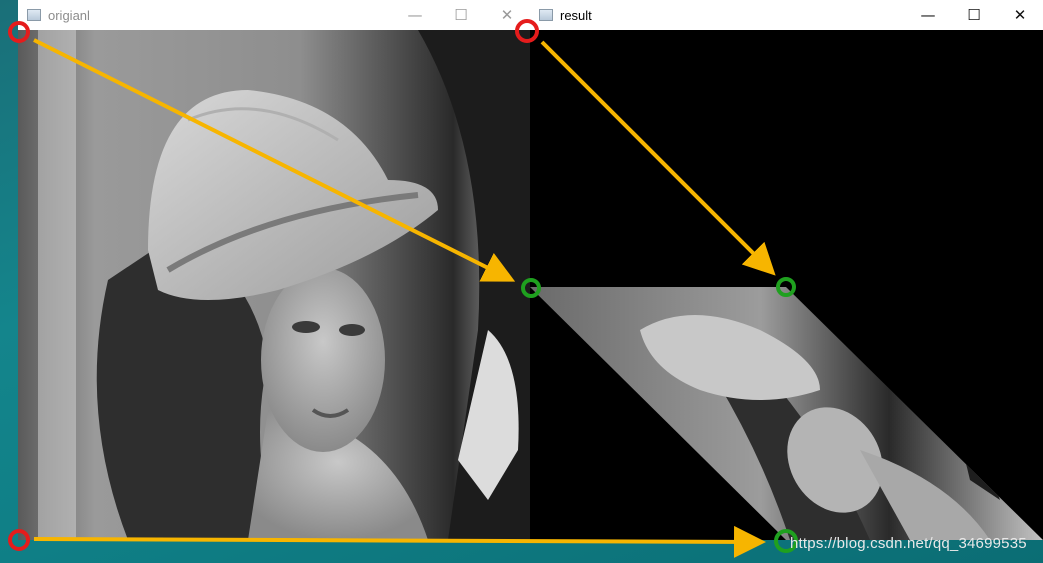 This screenshot has width=1043, height=563. What do you see at coordinates (576, 15) in the screenshot?
I see `window-title: result` at bounding box center [576, 15].